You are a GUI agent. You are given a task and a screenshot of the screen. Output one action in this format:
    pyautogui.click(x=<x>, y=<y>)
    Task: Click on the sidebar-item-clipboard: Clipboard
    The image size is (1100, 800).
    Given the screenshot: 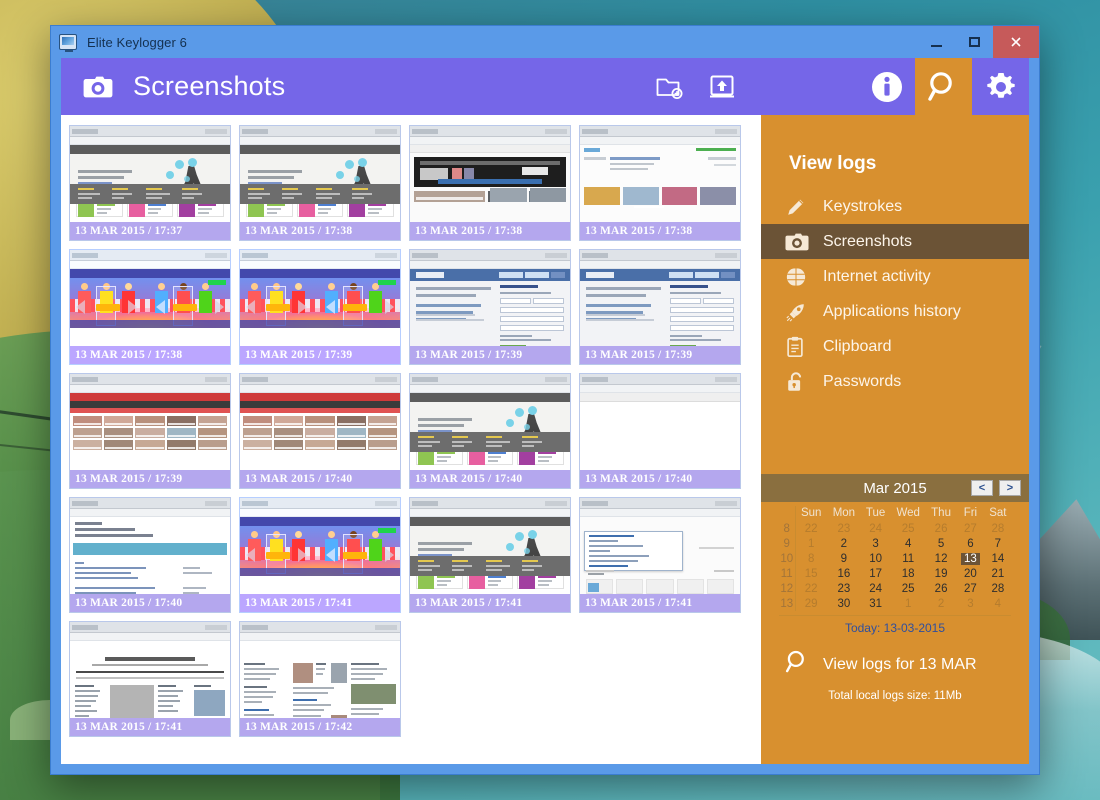 What is the action you would take?
    pyautogui.click(x=895, y=346)
    